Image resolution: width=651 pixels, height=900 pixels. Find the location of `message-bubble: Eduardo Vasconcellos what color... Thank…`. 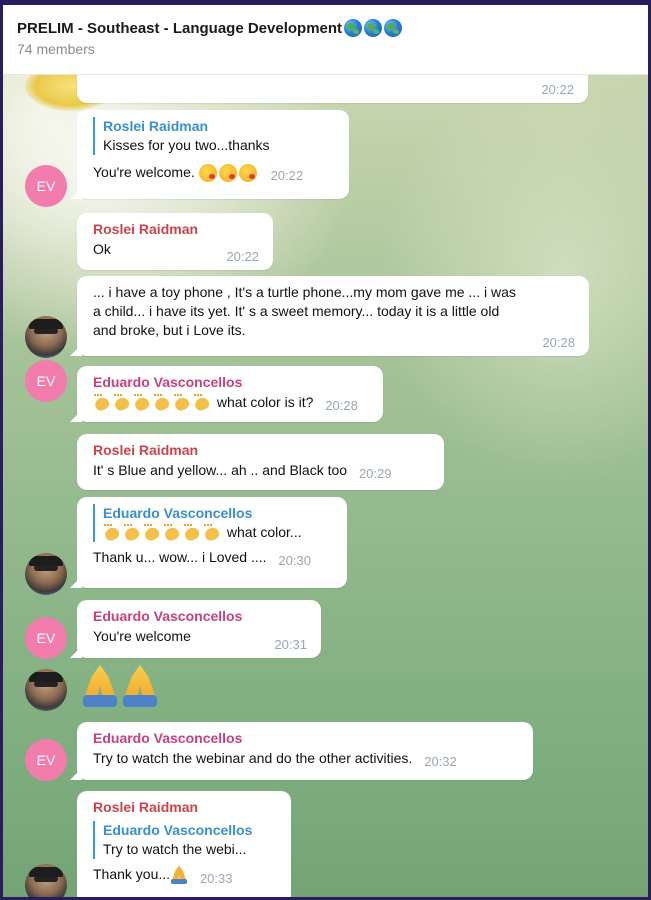

message-bubble: Eduardo Vasconcellos what color... Thank… is located at coordinates (212, 542).